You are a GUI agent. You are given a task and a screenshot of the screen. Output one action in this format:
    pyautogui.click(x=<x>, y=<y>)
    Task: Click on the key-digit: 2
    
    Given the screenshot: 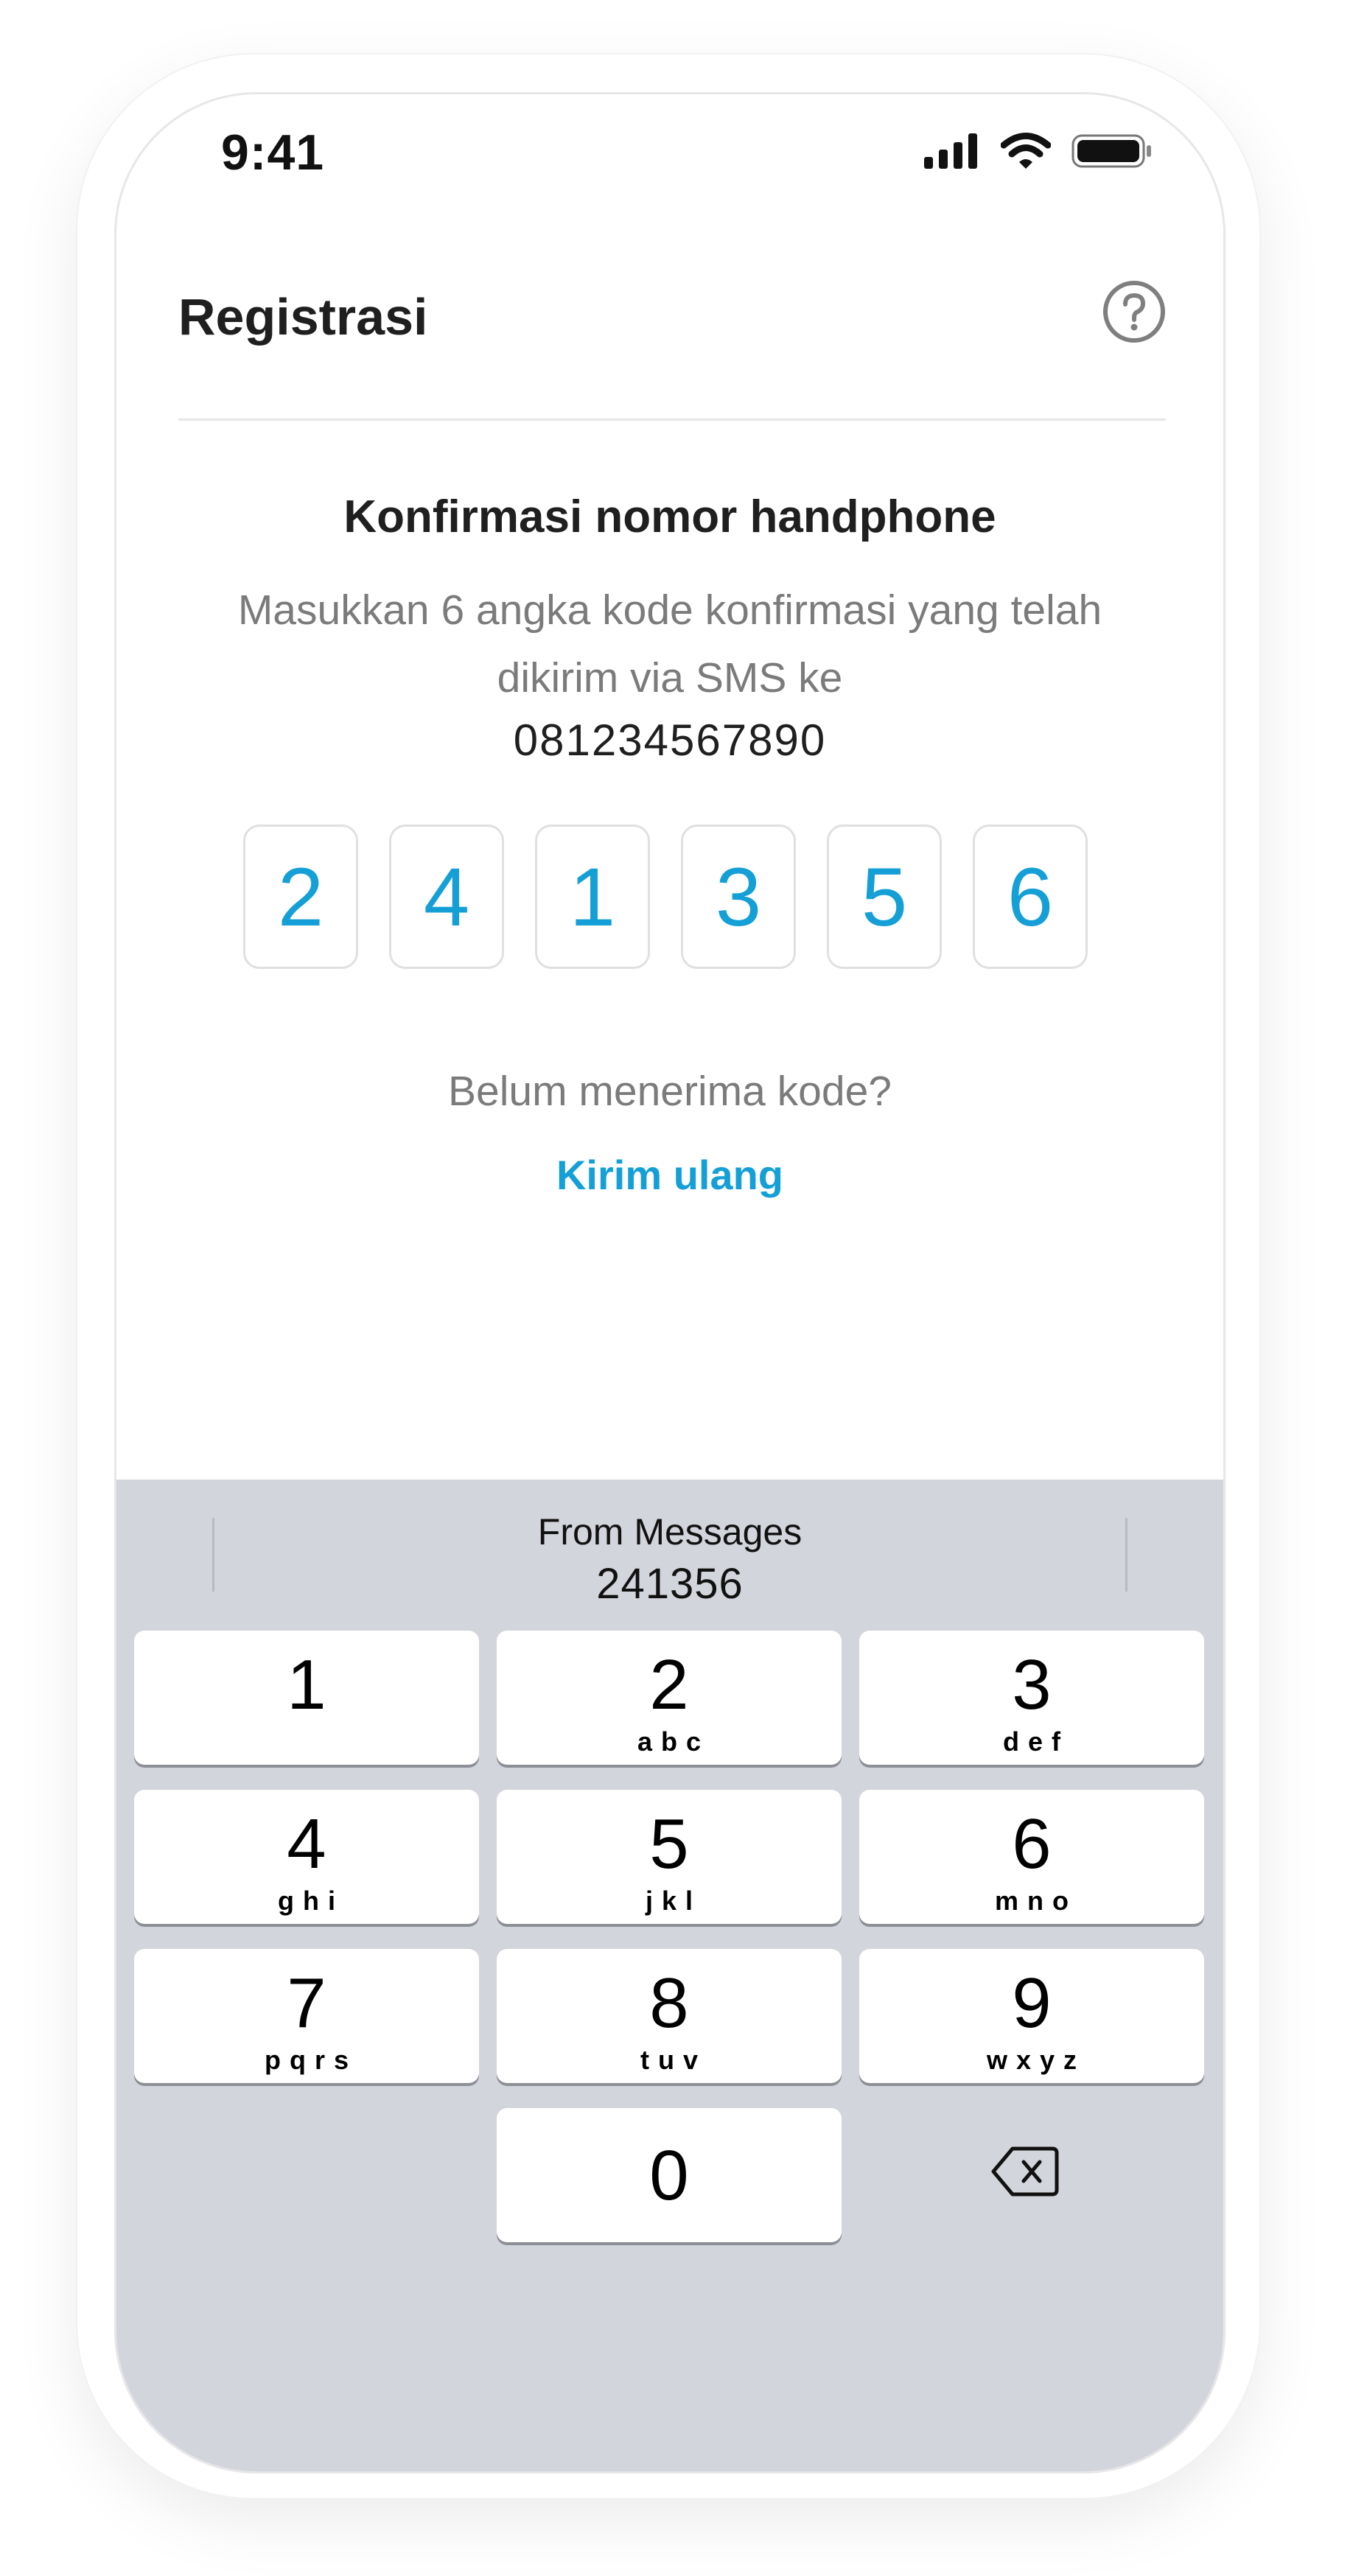 What is the action you would take?
    pyautogui.click(x=669, y=1684)
    